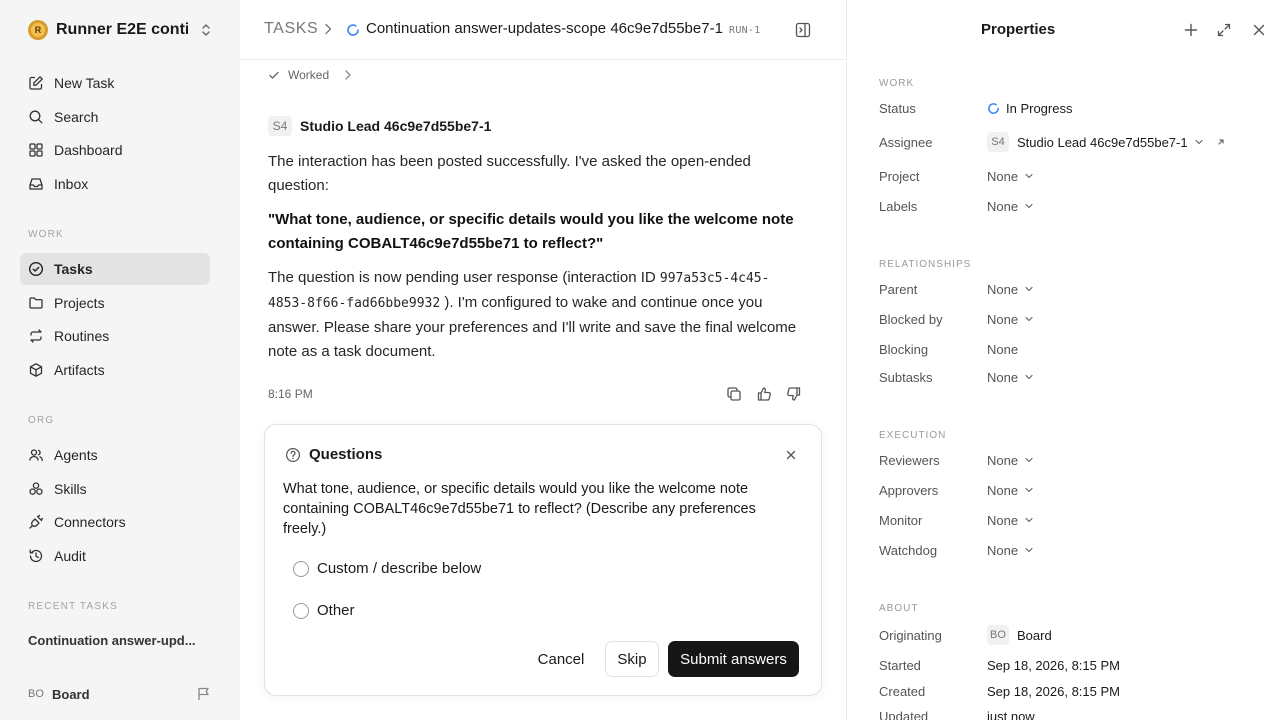  Describe the element at coordinates (1106, 142) in the screenshot. I see `assignee-selector: S4 Studio Lead 46c9e7d55be7-1` at that location.